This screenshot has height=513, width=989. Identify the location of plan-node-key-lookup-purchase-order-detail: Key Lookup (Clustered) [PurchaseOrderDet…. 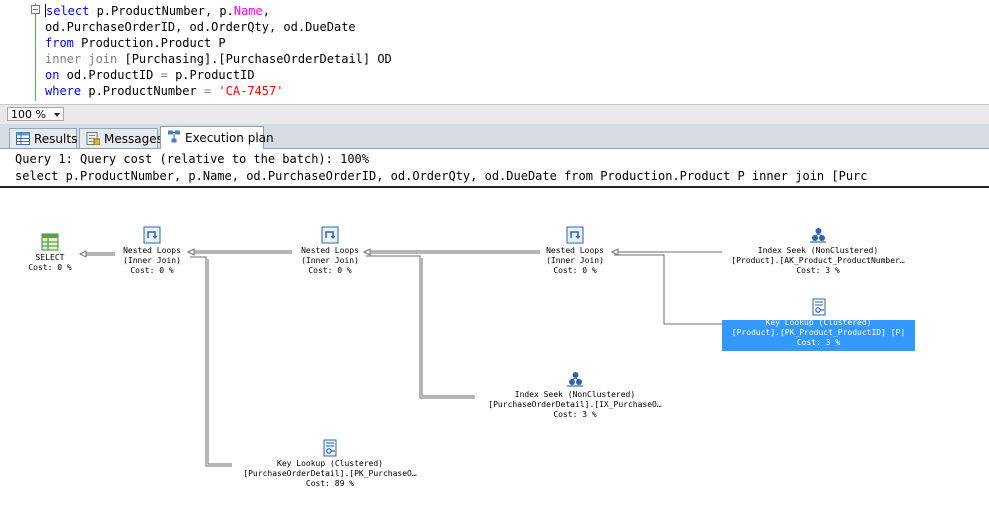
(330, 464).